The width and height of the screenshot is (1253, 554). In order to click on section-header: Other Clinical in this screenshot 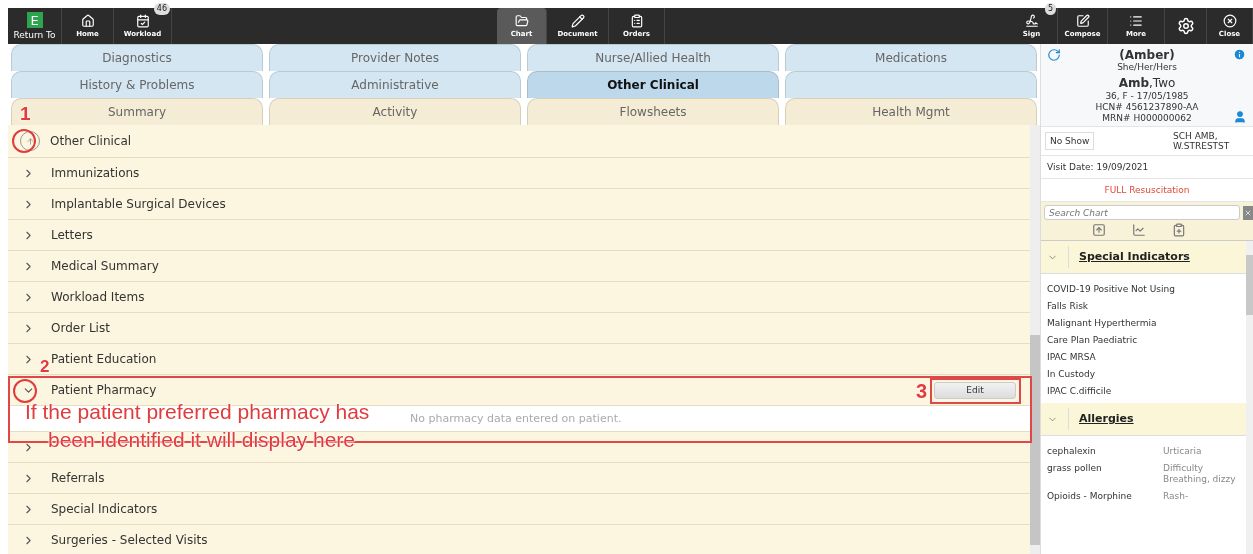, I will do `click(519, 141)`.